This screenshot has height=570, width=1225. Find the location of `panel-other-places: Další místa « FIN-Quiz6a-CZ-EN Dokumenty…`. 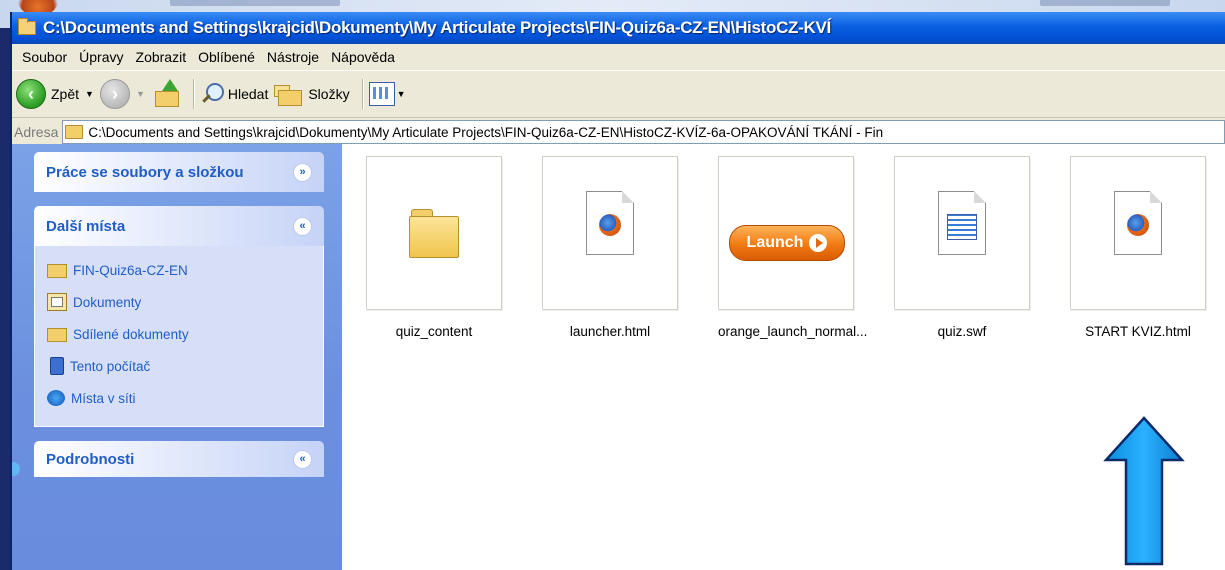

panel-other-places: Další místa « FIN-Quiz6a-CZ-EN Dokumenty… is located at coordinates (179, 316).